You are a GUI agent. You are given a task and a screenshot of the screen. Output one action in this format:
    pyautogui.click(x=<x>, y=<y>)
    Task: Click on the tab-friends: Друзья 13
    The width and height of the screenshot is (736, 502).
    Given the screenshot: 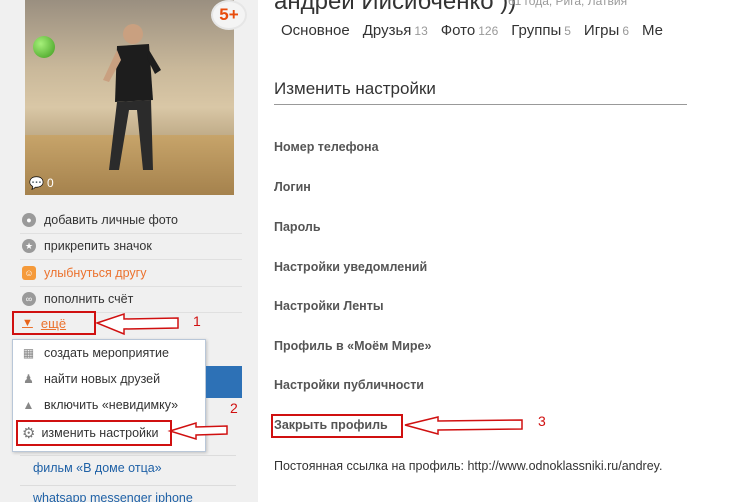 What is the action you would take?
    pyautogui.click(x=395, y=30)
    